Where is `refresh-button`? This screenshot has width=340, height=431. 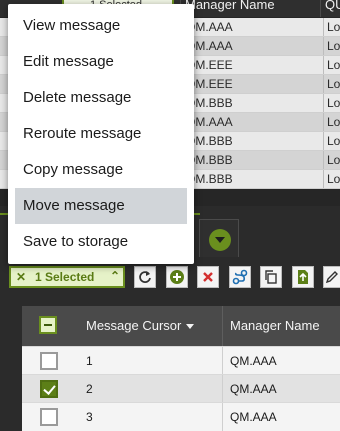 refresh-button is located at coordinates (145, 277).